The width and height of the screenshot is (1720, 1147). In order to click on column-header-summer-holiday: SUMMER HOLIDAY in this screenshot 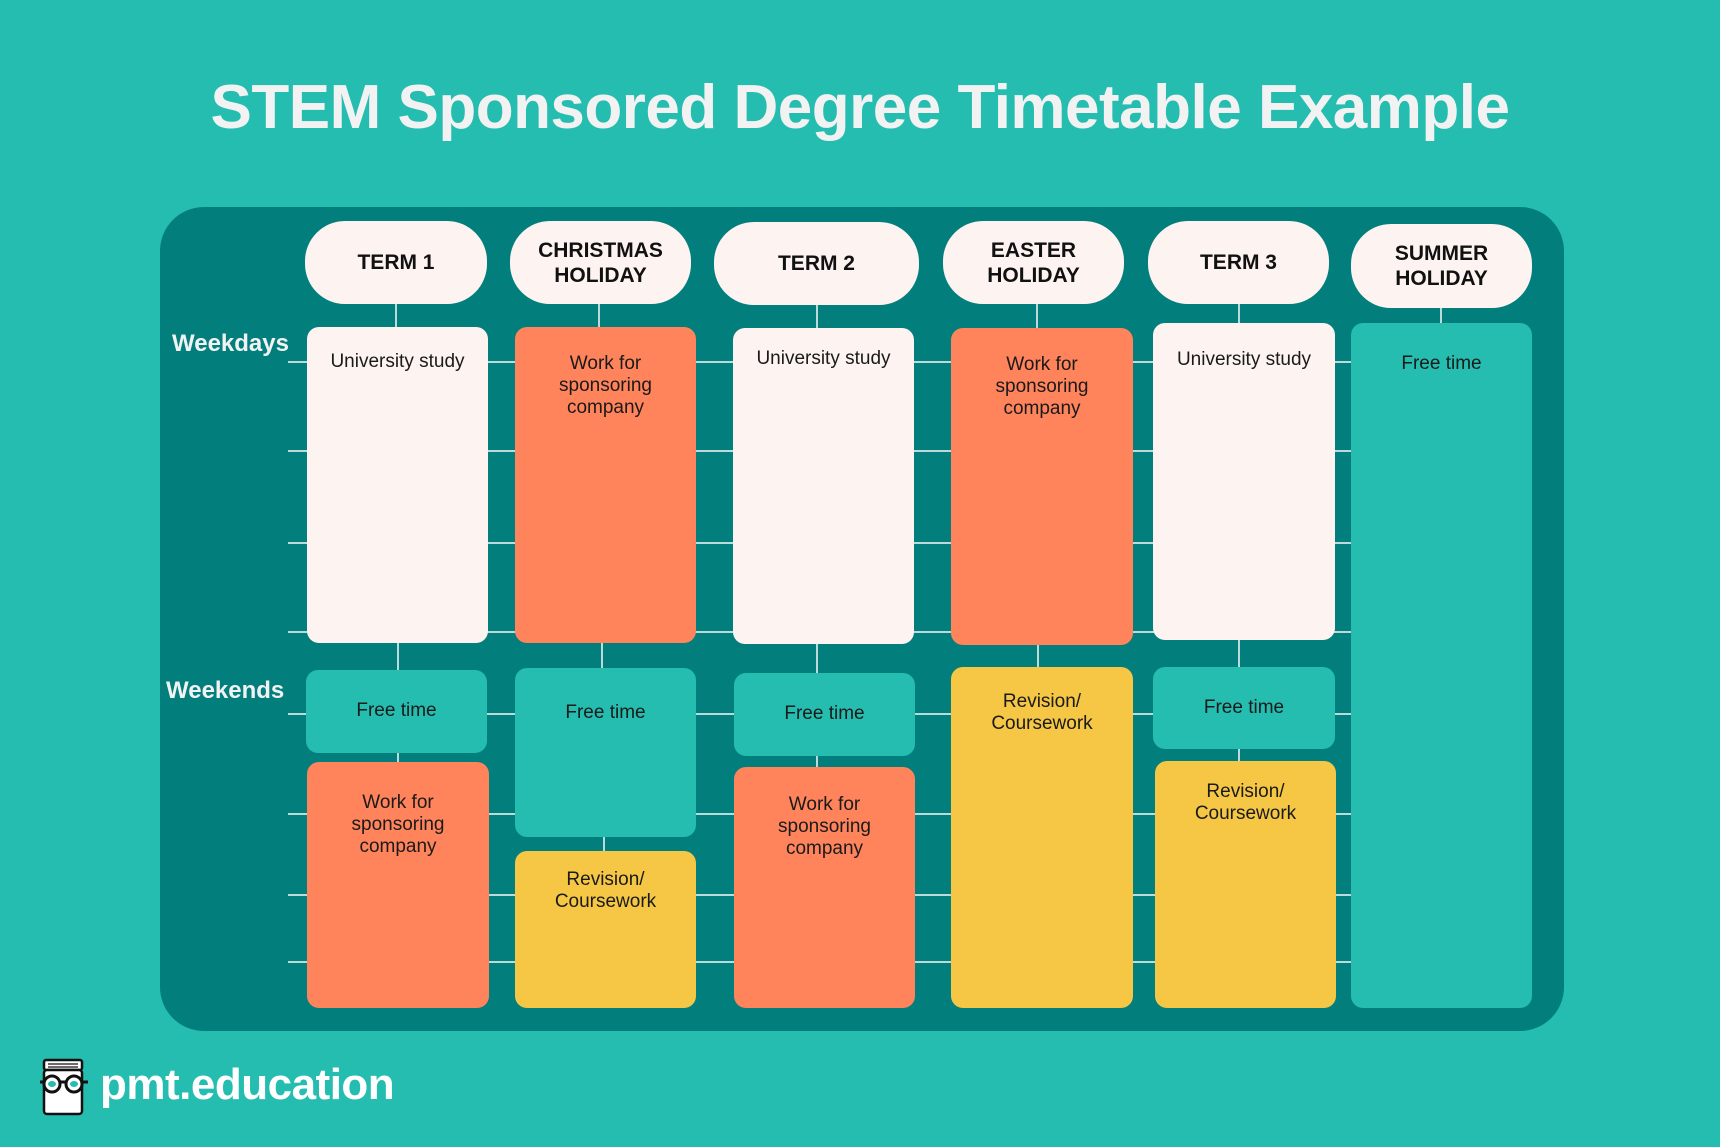, I will do `click(1441, 266)`.